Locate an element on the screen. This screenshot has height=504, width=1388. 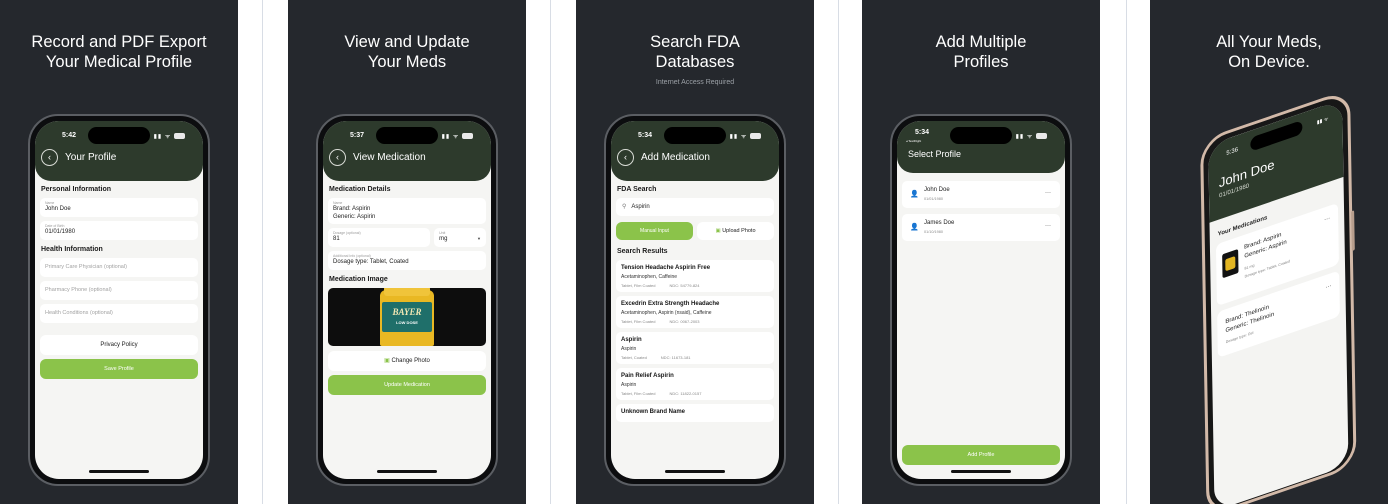
button-label: Upload Photo is located at coordinates (739, 231).